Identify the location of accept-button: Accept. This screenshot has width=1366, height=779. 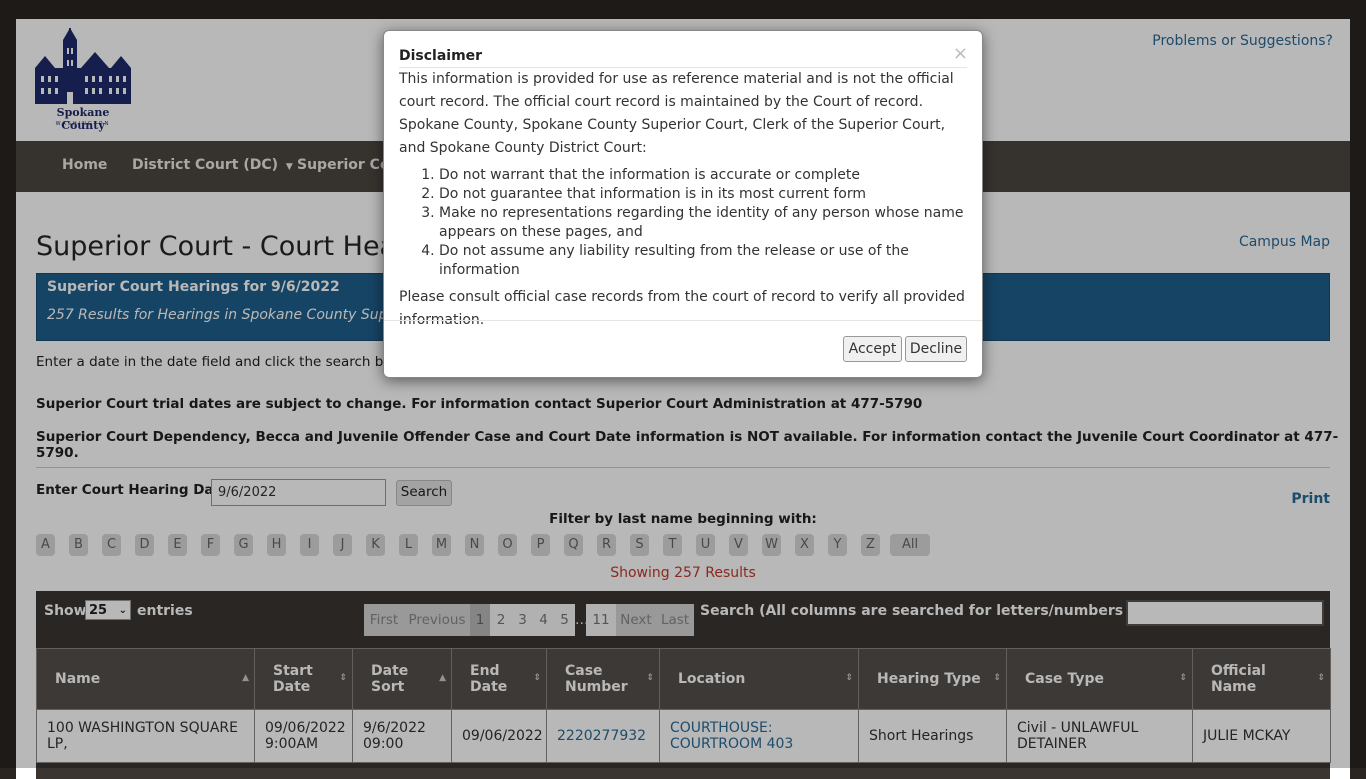
(872, 349).